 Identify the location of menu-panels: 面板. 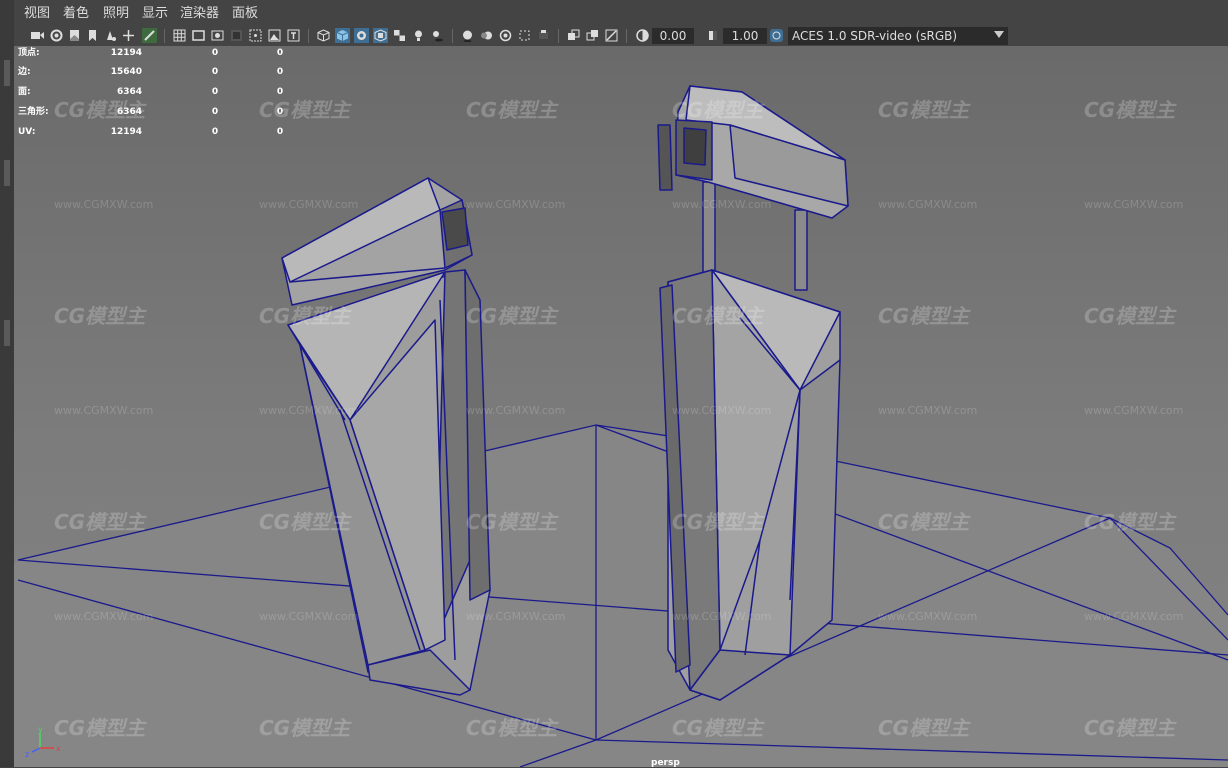
(245, 14).